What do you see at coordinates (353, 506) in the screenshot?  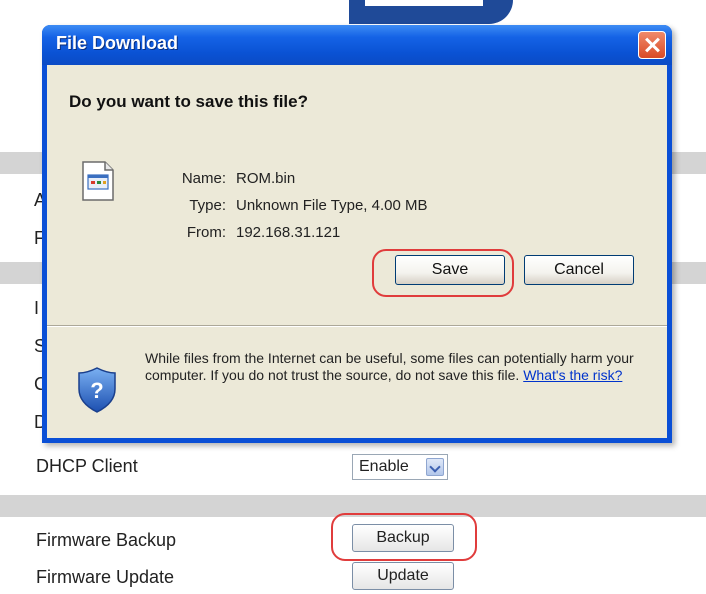 I see `section-divider` at bounding box center [353, 506].